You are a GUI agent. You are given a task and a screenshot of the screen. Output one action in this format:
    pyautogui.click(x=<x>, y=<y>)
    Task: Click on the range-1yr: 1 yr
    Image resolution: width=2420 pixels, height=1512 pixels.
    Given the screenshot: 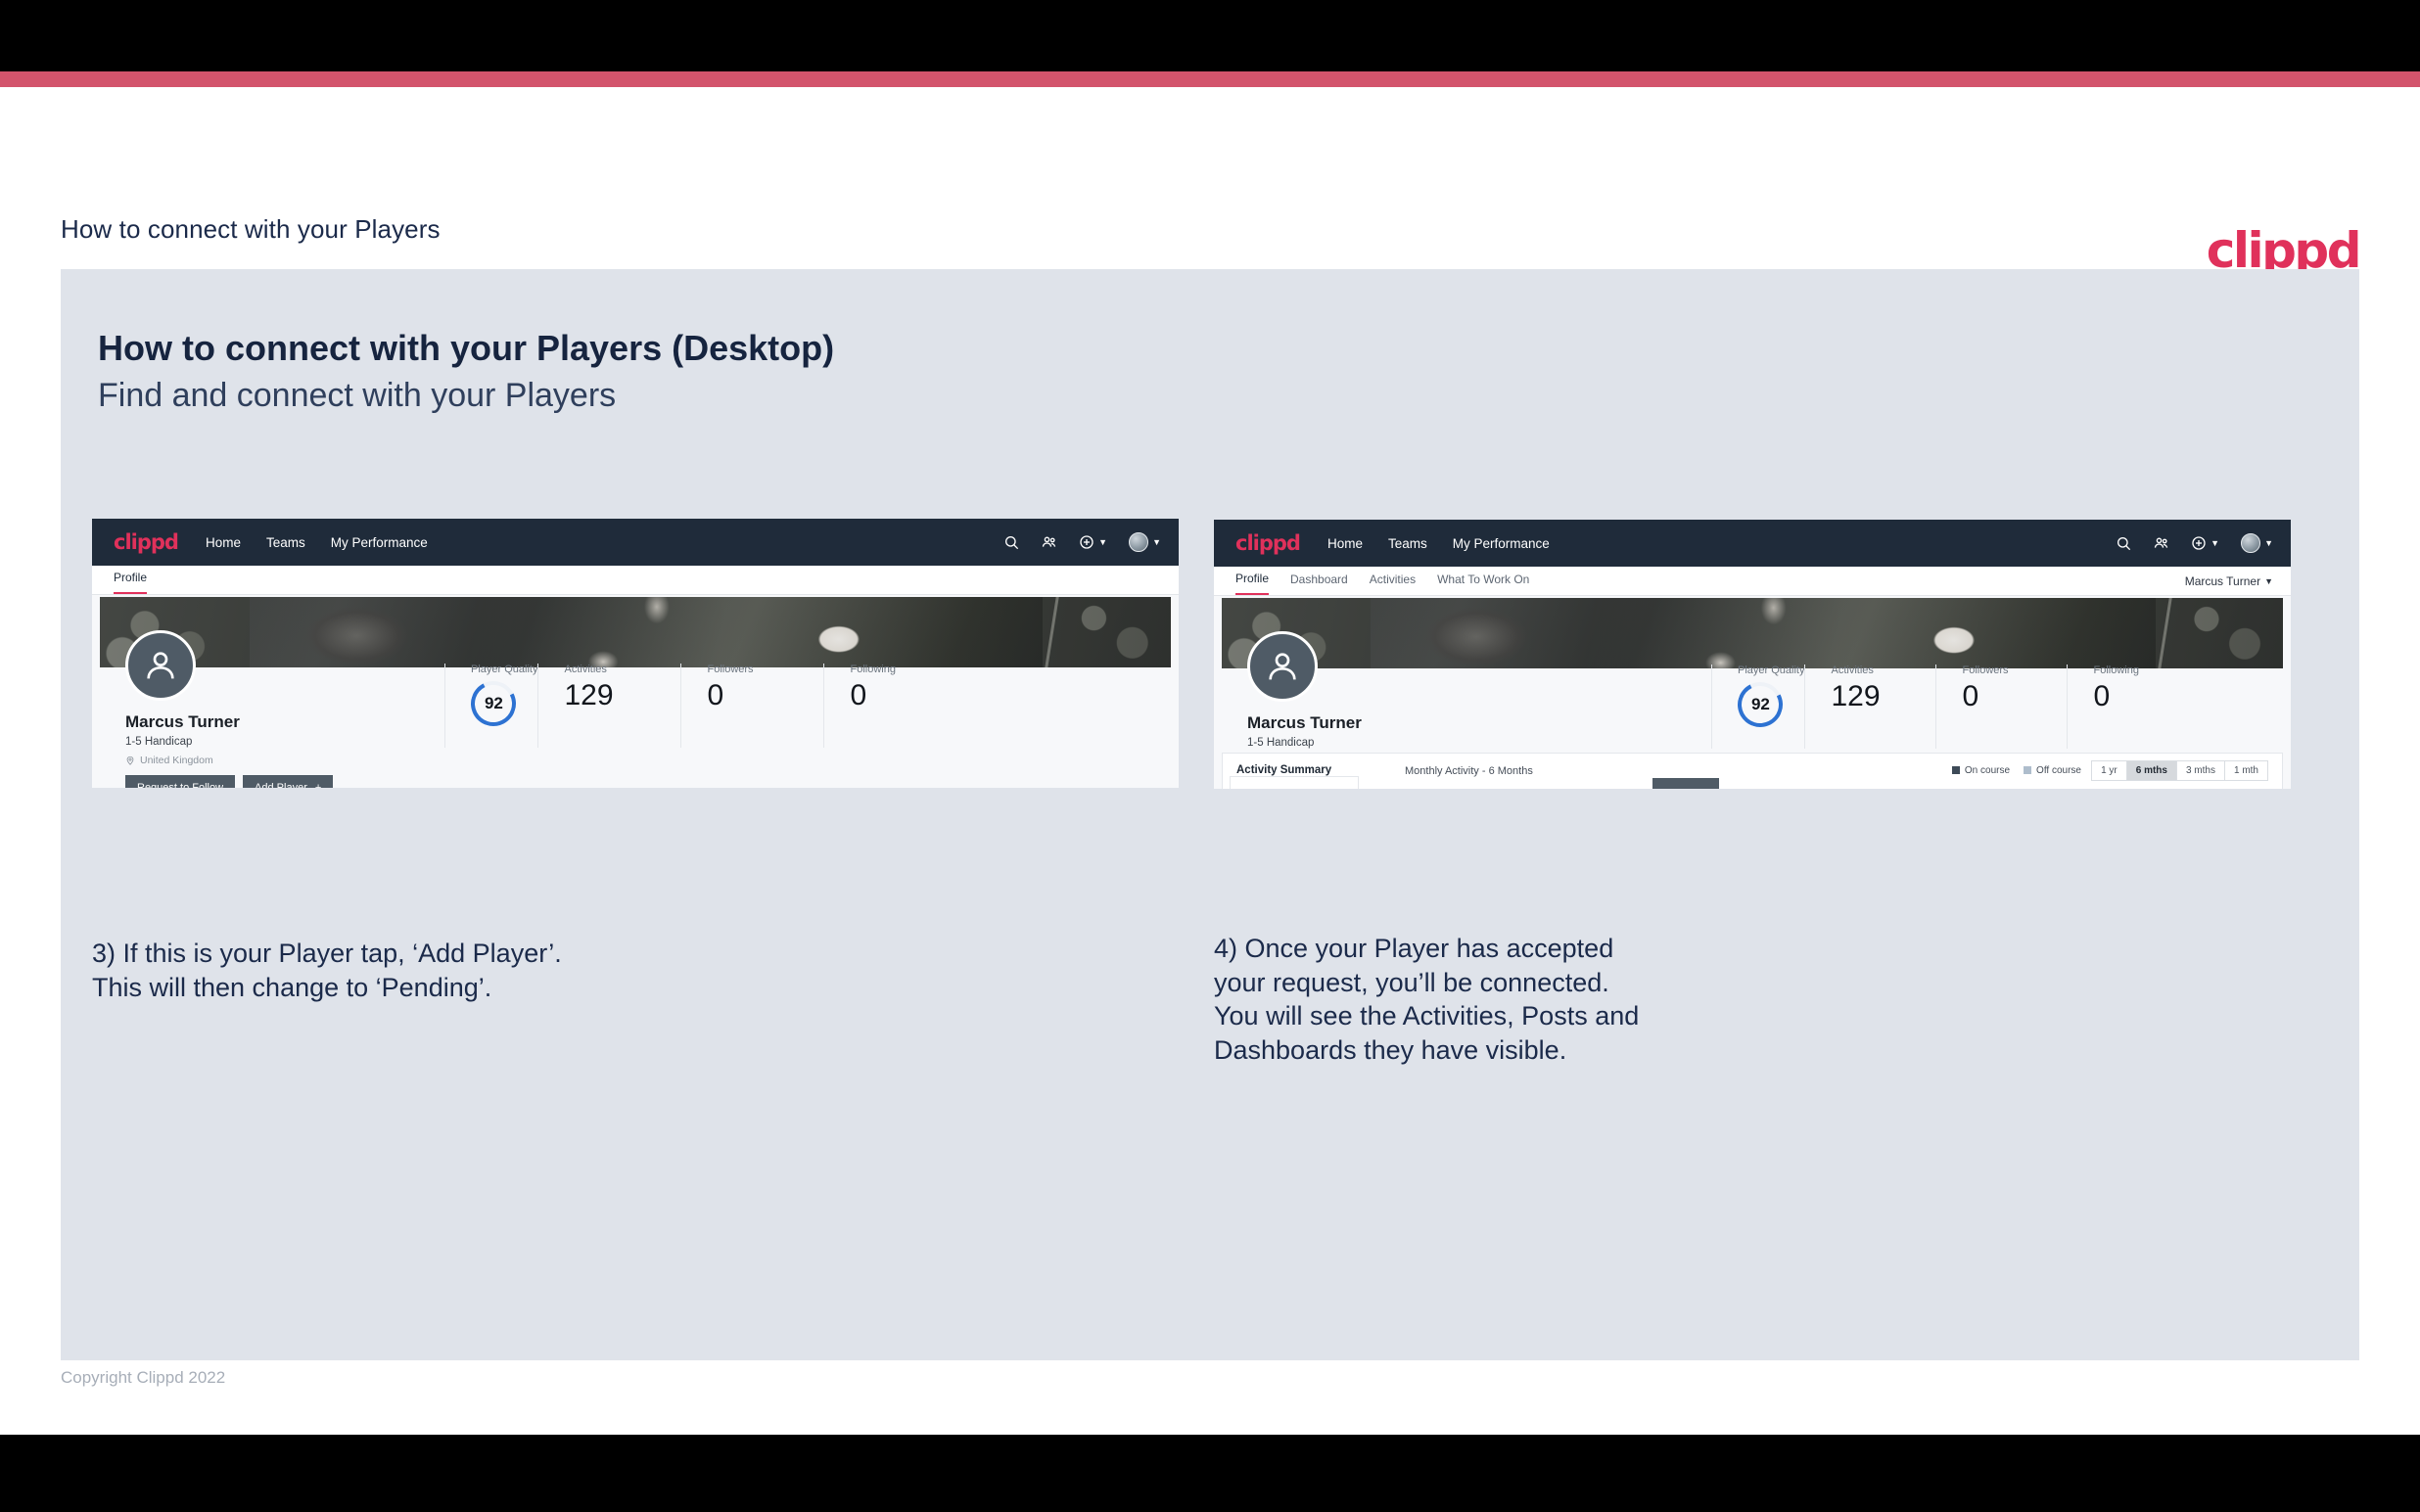 What is the action you would take?
    pyautogui.click(x=2109, y=770)
    